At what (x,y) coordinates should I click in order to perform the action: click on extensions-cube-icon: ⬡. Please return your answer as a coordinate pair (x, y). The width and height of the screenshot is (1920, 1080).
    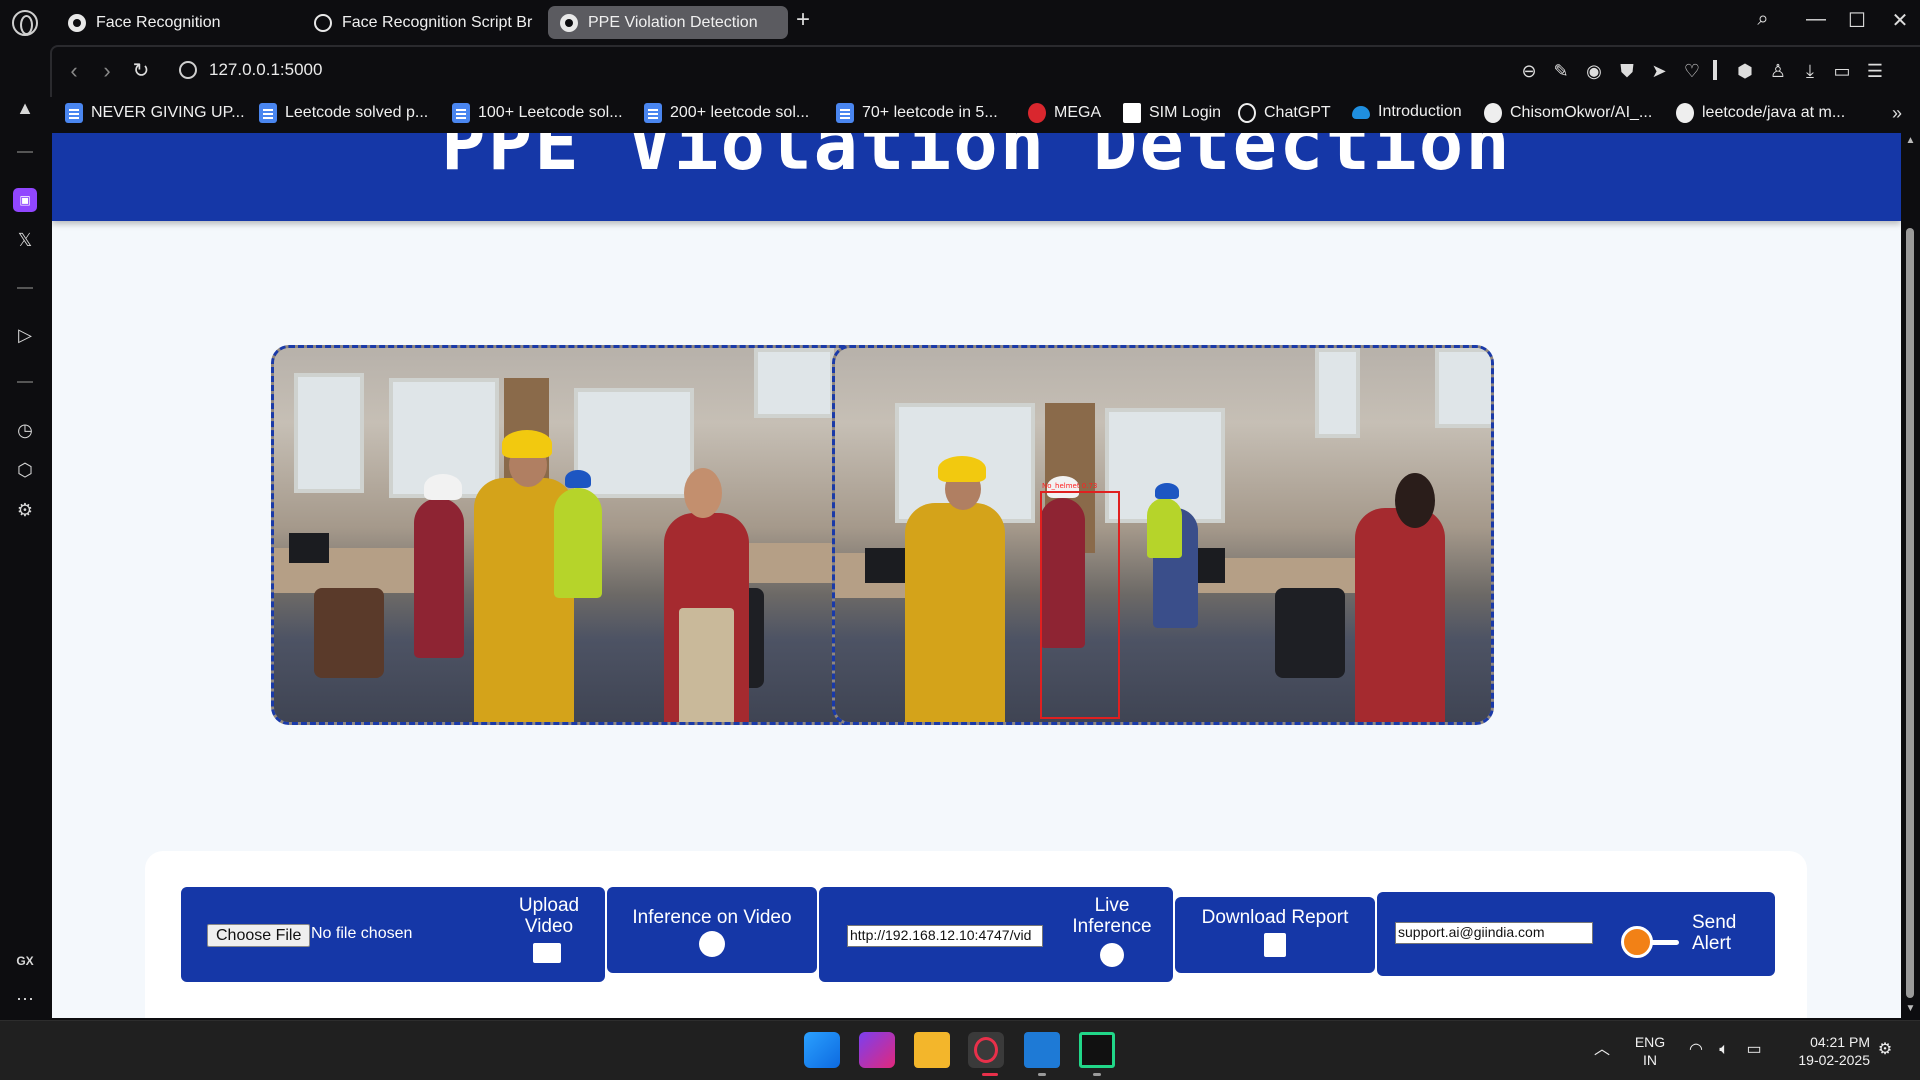
    Looking at the image, I should click on (25, 470).